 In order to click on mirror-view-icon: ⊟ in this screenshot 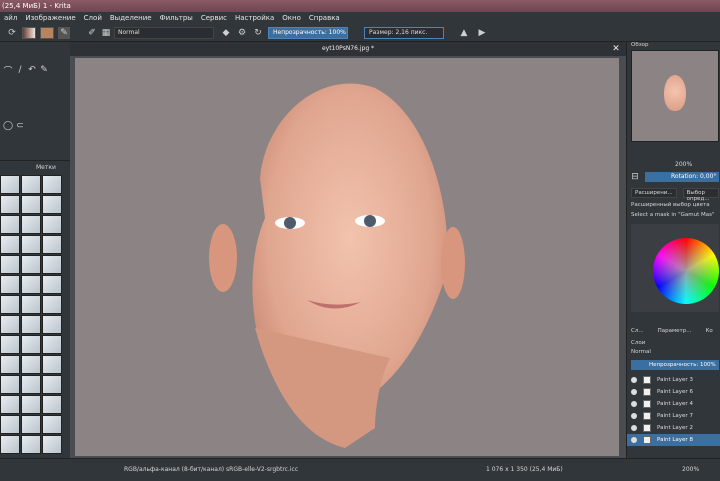, I will do `click(635, 177)`.